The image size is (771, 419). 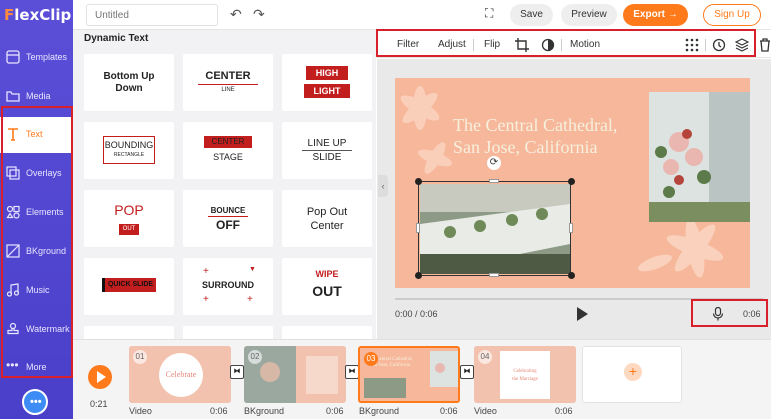 What do you see at coordinates (418, 228) in the screenshot?
I see `resize-handle-left` at bounding box center [418, 228].